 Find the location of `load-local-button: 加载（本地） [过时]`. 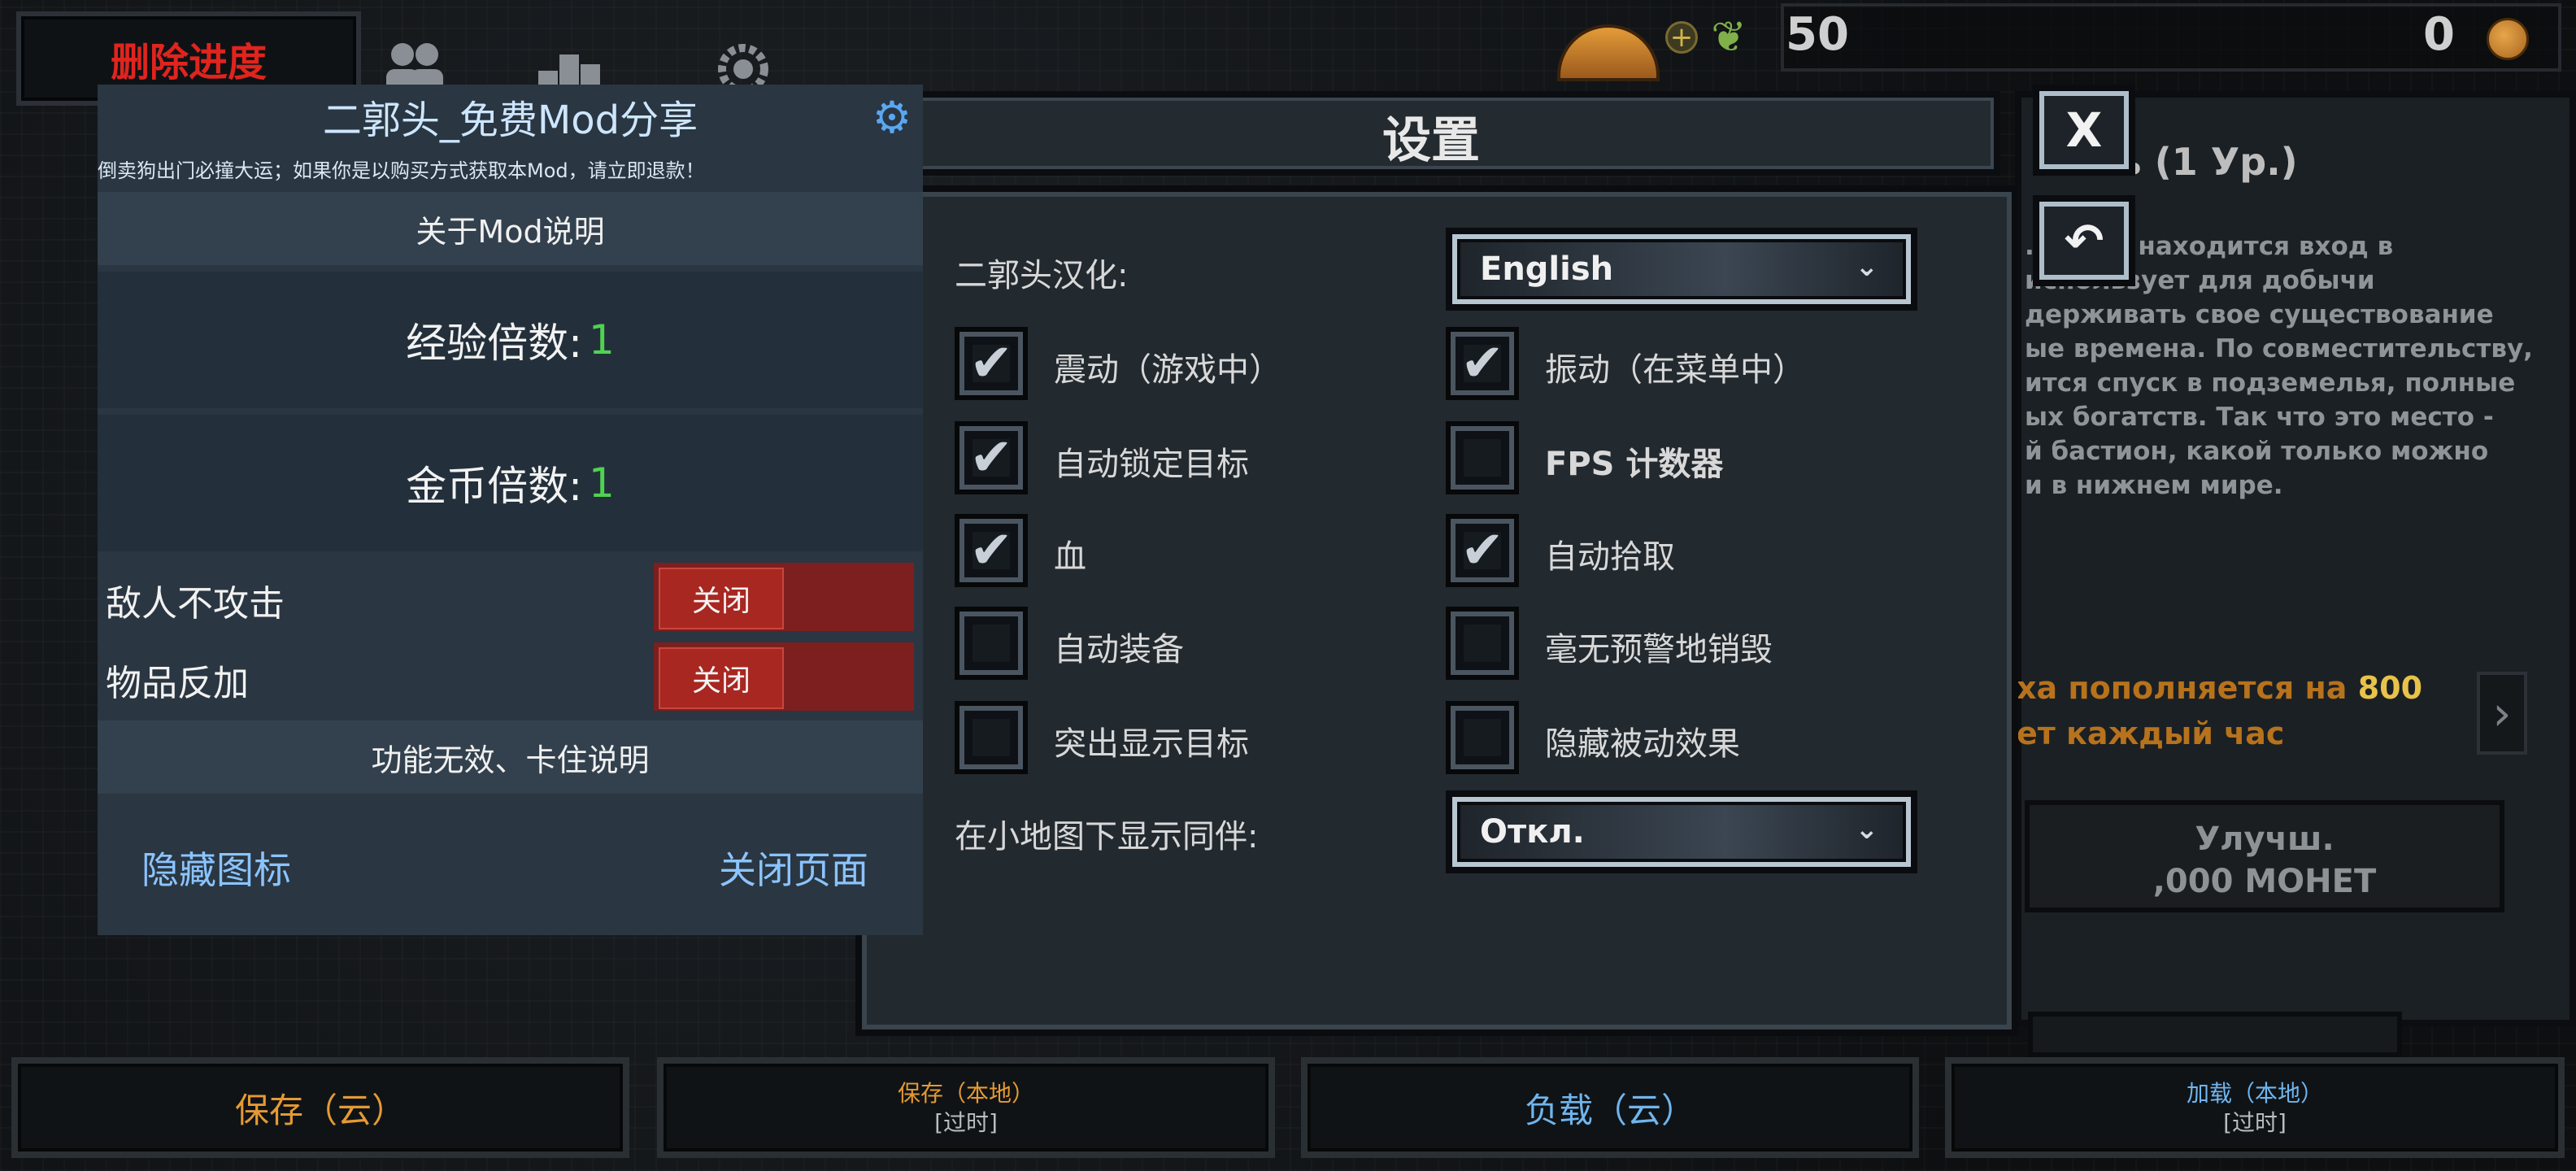

load-local-button: 加载（本地） [过时] is located at coordinates (2255, 1108).